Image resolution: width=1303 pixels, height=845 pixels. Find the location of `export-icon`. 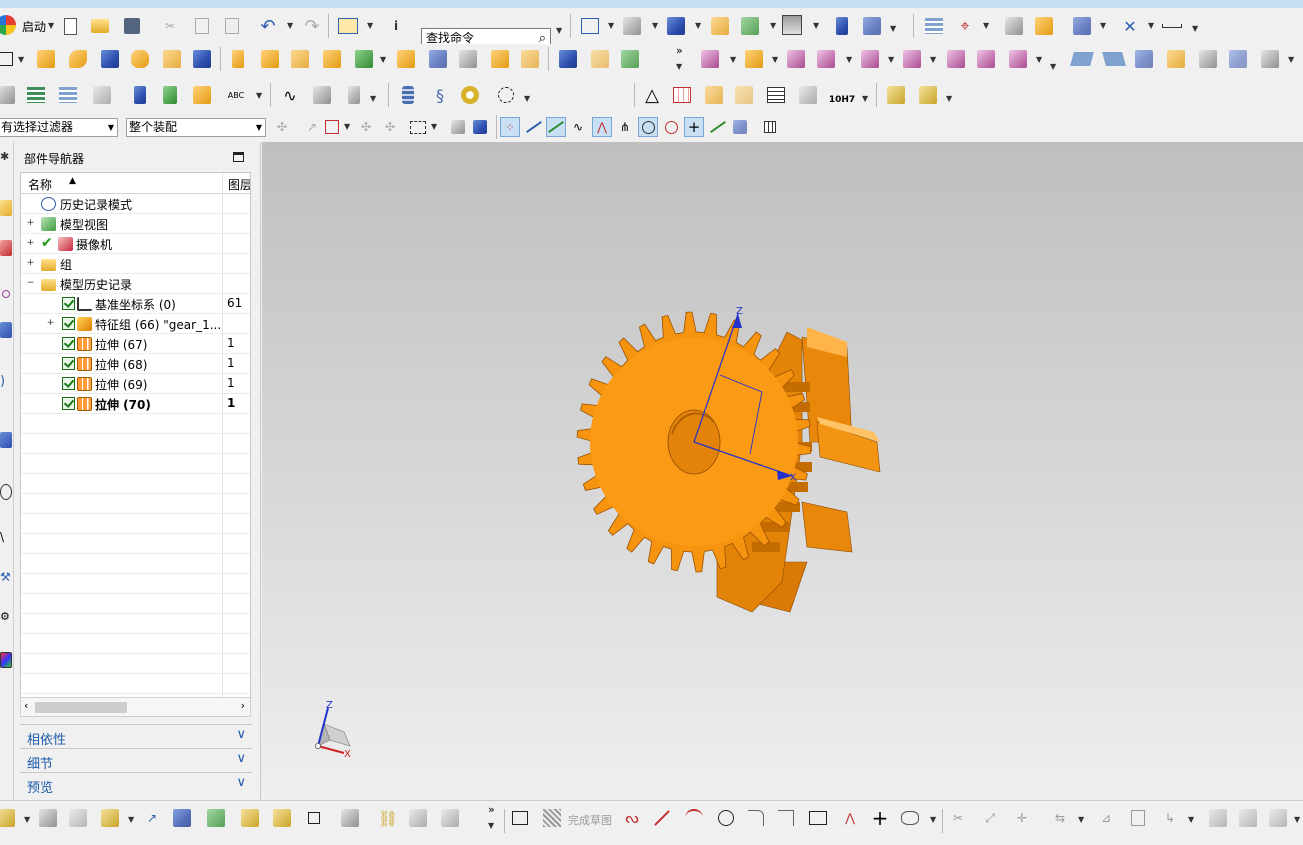

export-icon is located at coordinates (450, 818).